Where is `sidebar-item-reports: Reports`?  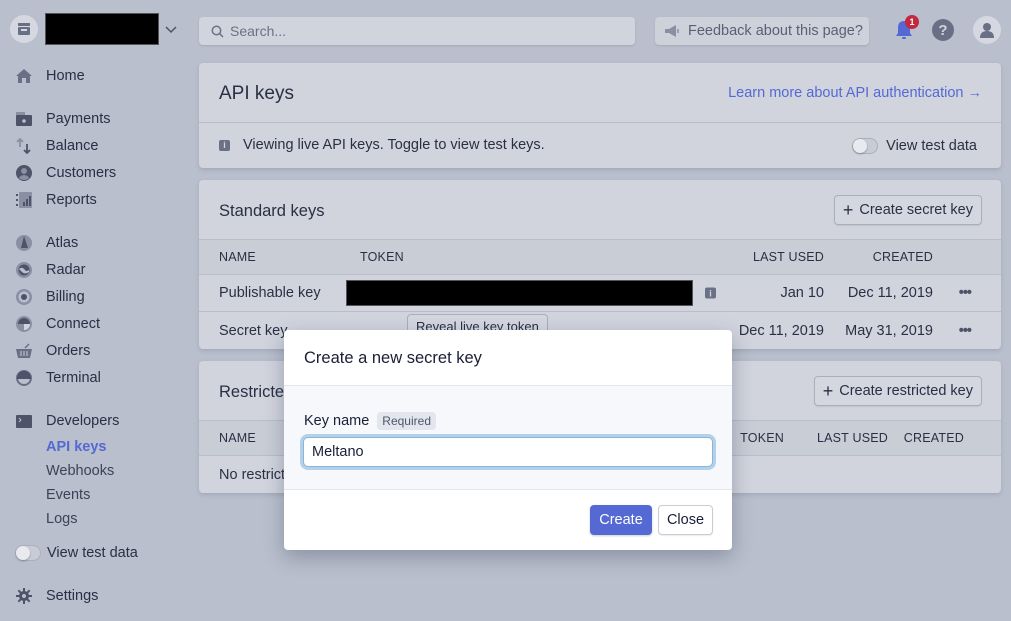
sidebar-item-reports: Reports is located at coordinates (56, 200).